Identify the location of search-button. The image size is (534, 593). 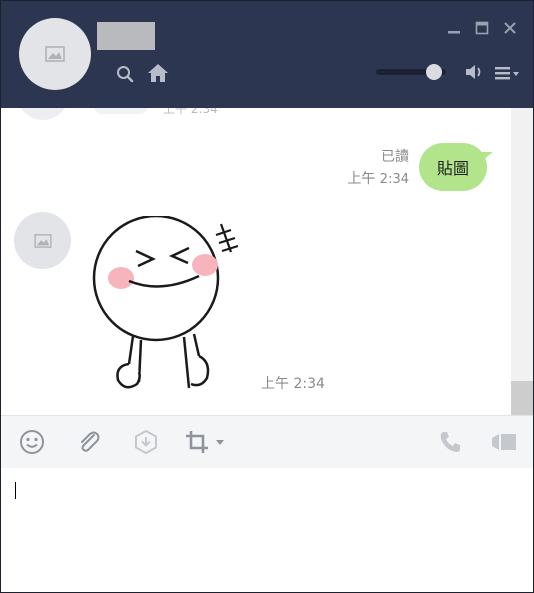
(125, 74).